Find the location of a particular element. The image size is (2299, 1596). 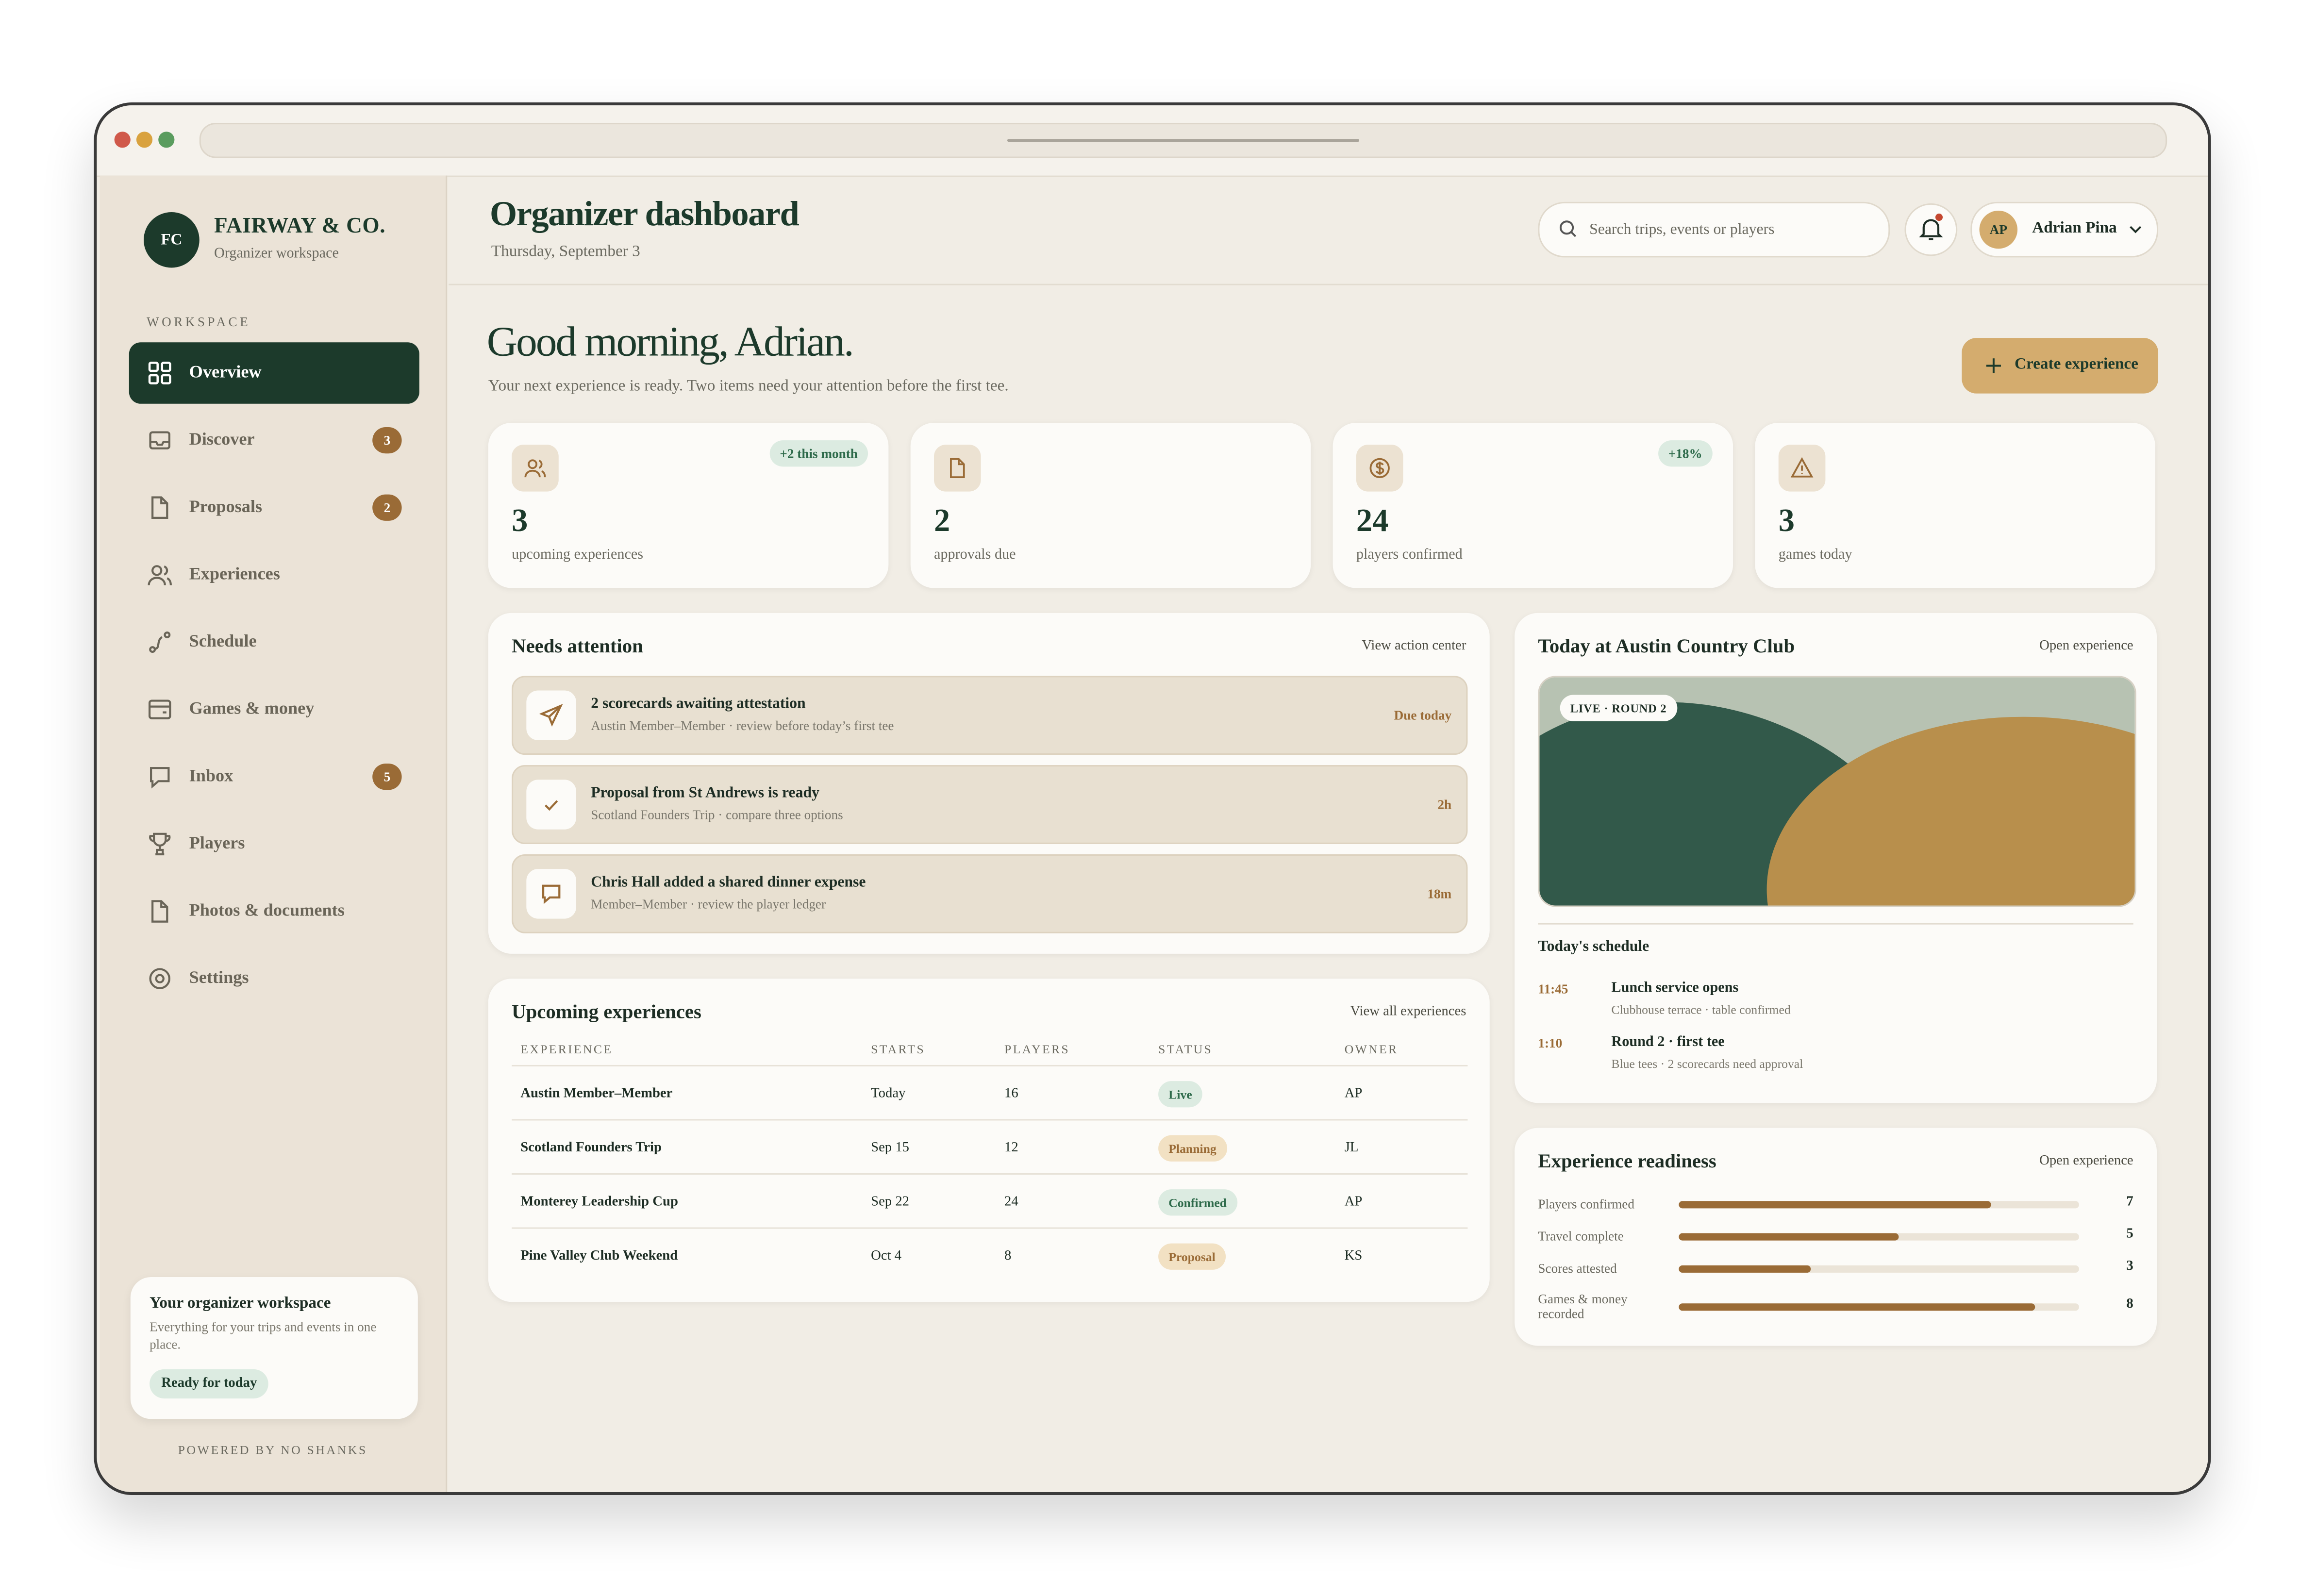

count-badge: 3 is located at coordinates (387, 441).